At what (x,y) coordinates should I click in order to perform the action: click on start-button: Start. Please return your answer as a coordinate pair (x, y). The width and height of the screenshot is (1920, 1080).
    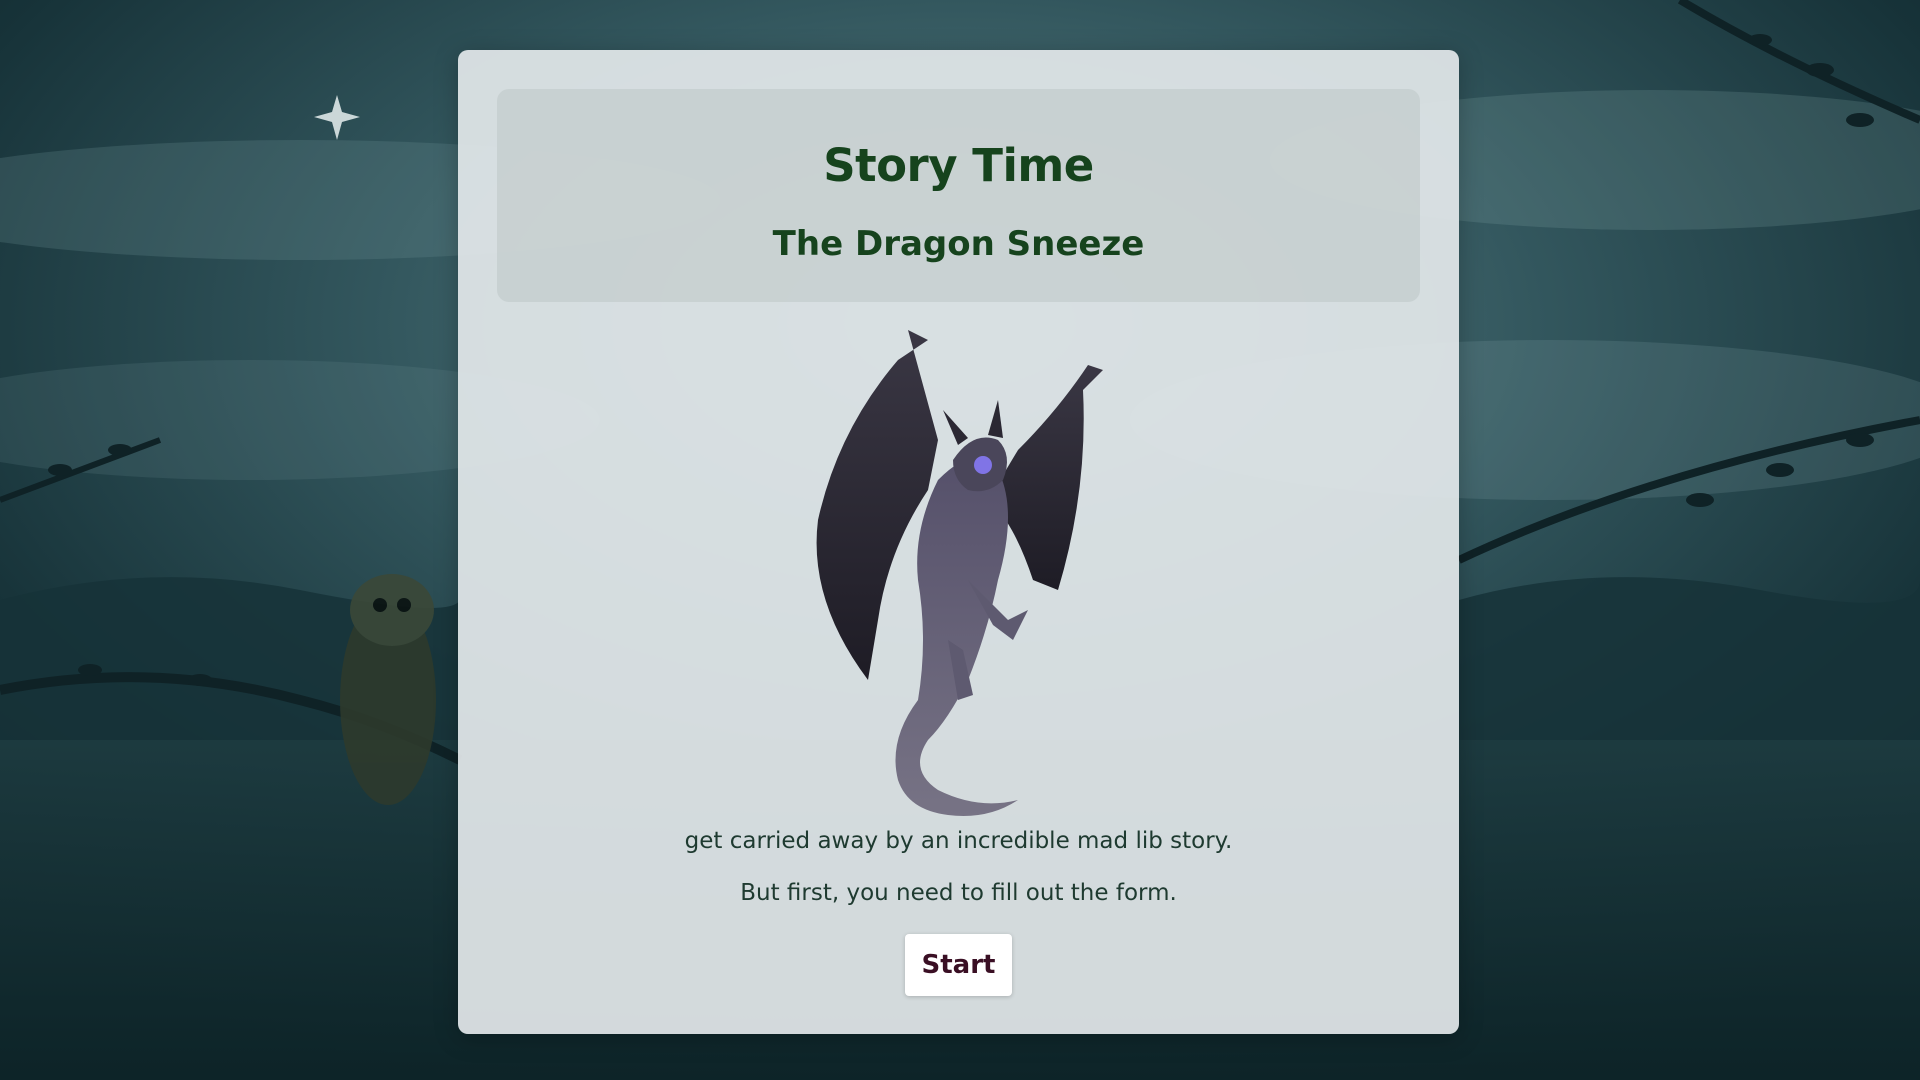
    Looking at the image, I should click on (958, 965).